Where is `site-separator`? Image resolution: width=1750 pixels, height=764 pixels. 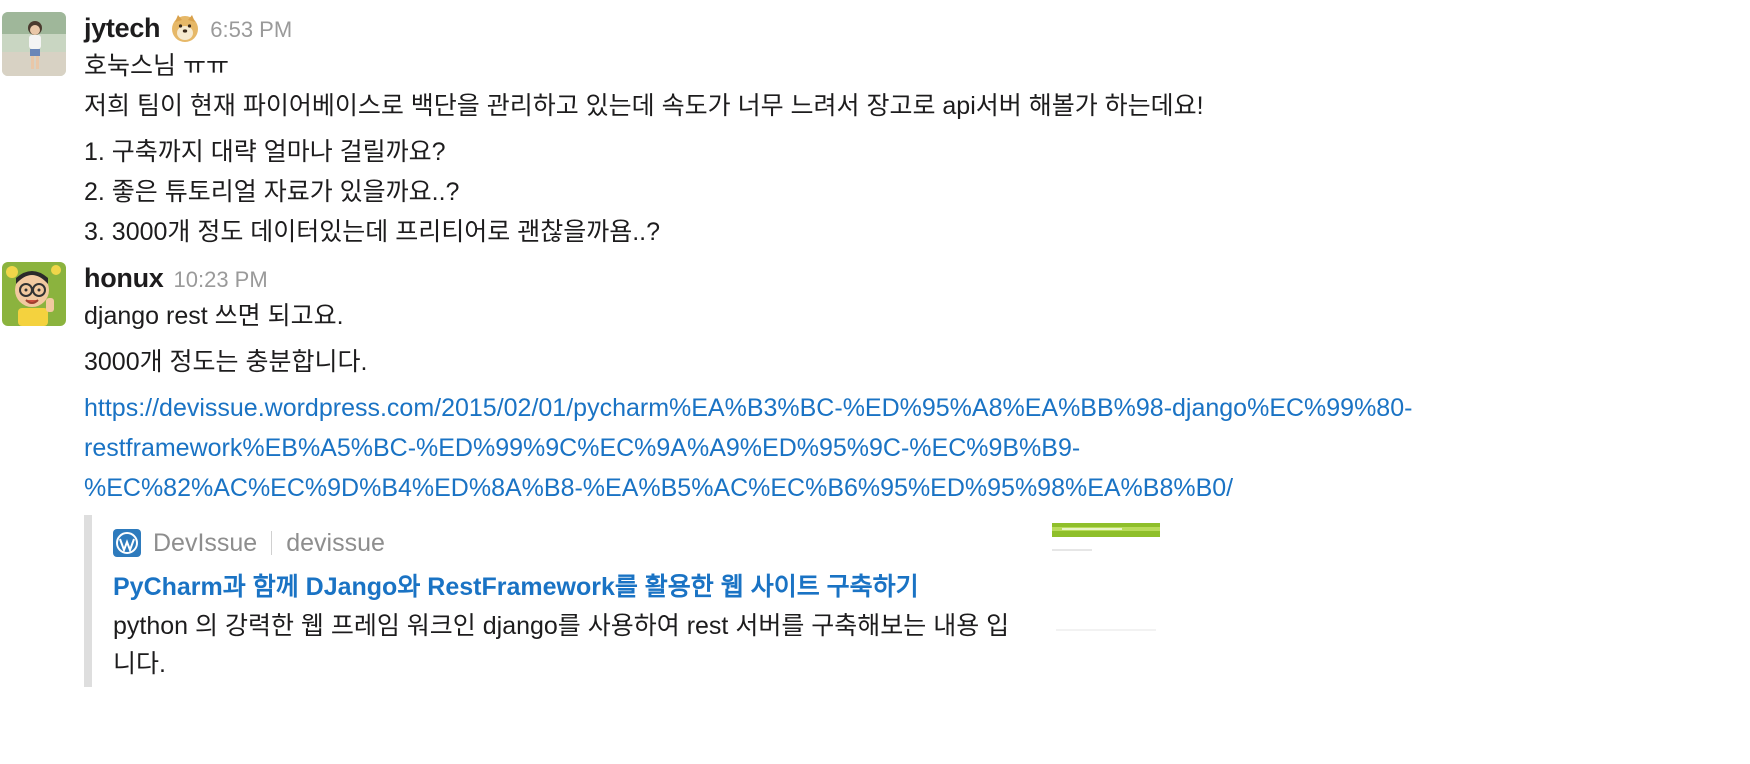 site-separator is located at coordinates (272, 543).